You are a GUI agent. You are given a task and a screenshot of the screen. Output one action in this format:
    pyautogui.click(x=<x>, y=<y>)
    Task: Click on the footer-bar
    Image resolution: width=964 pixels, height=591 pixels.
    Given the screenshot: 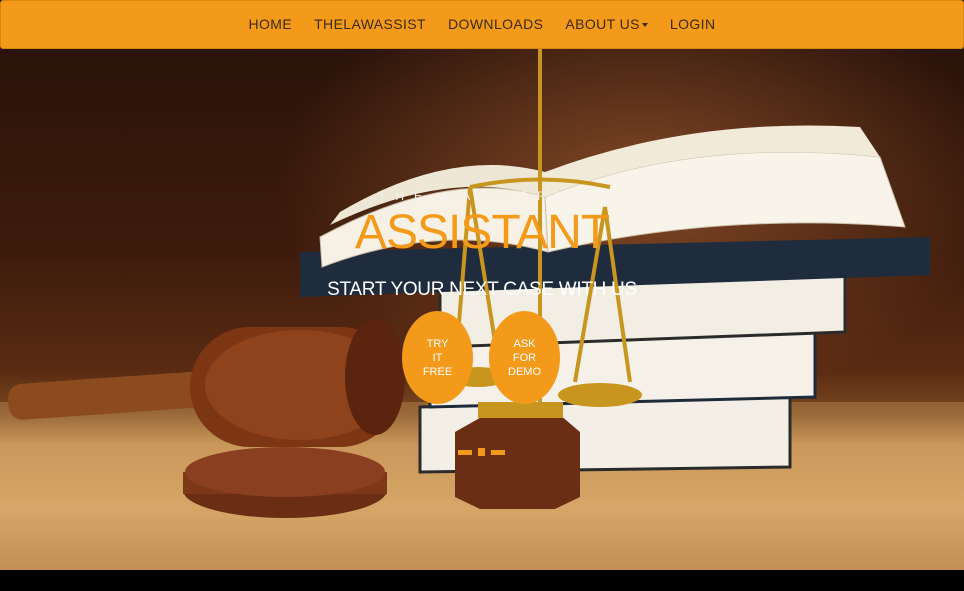 What is the action you would take?
    pyautogui.click(x=482, y=580)
    